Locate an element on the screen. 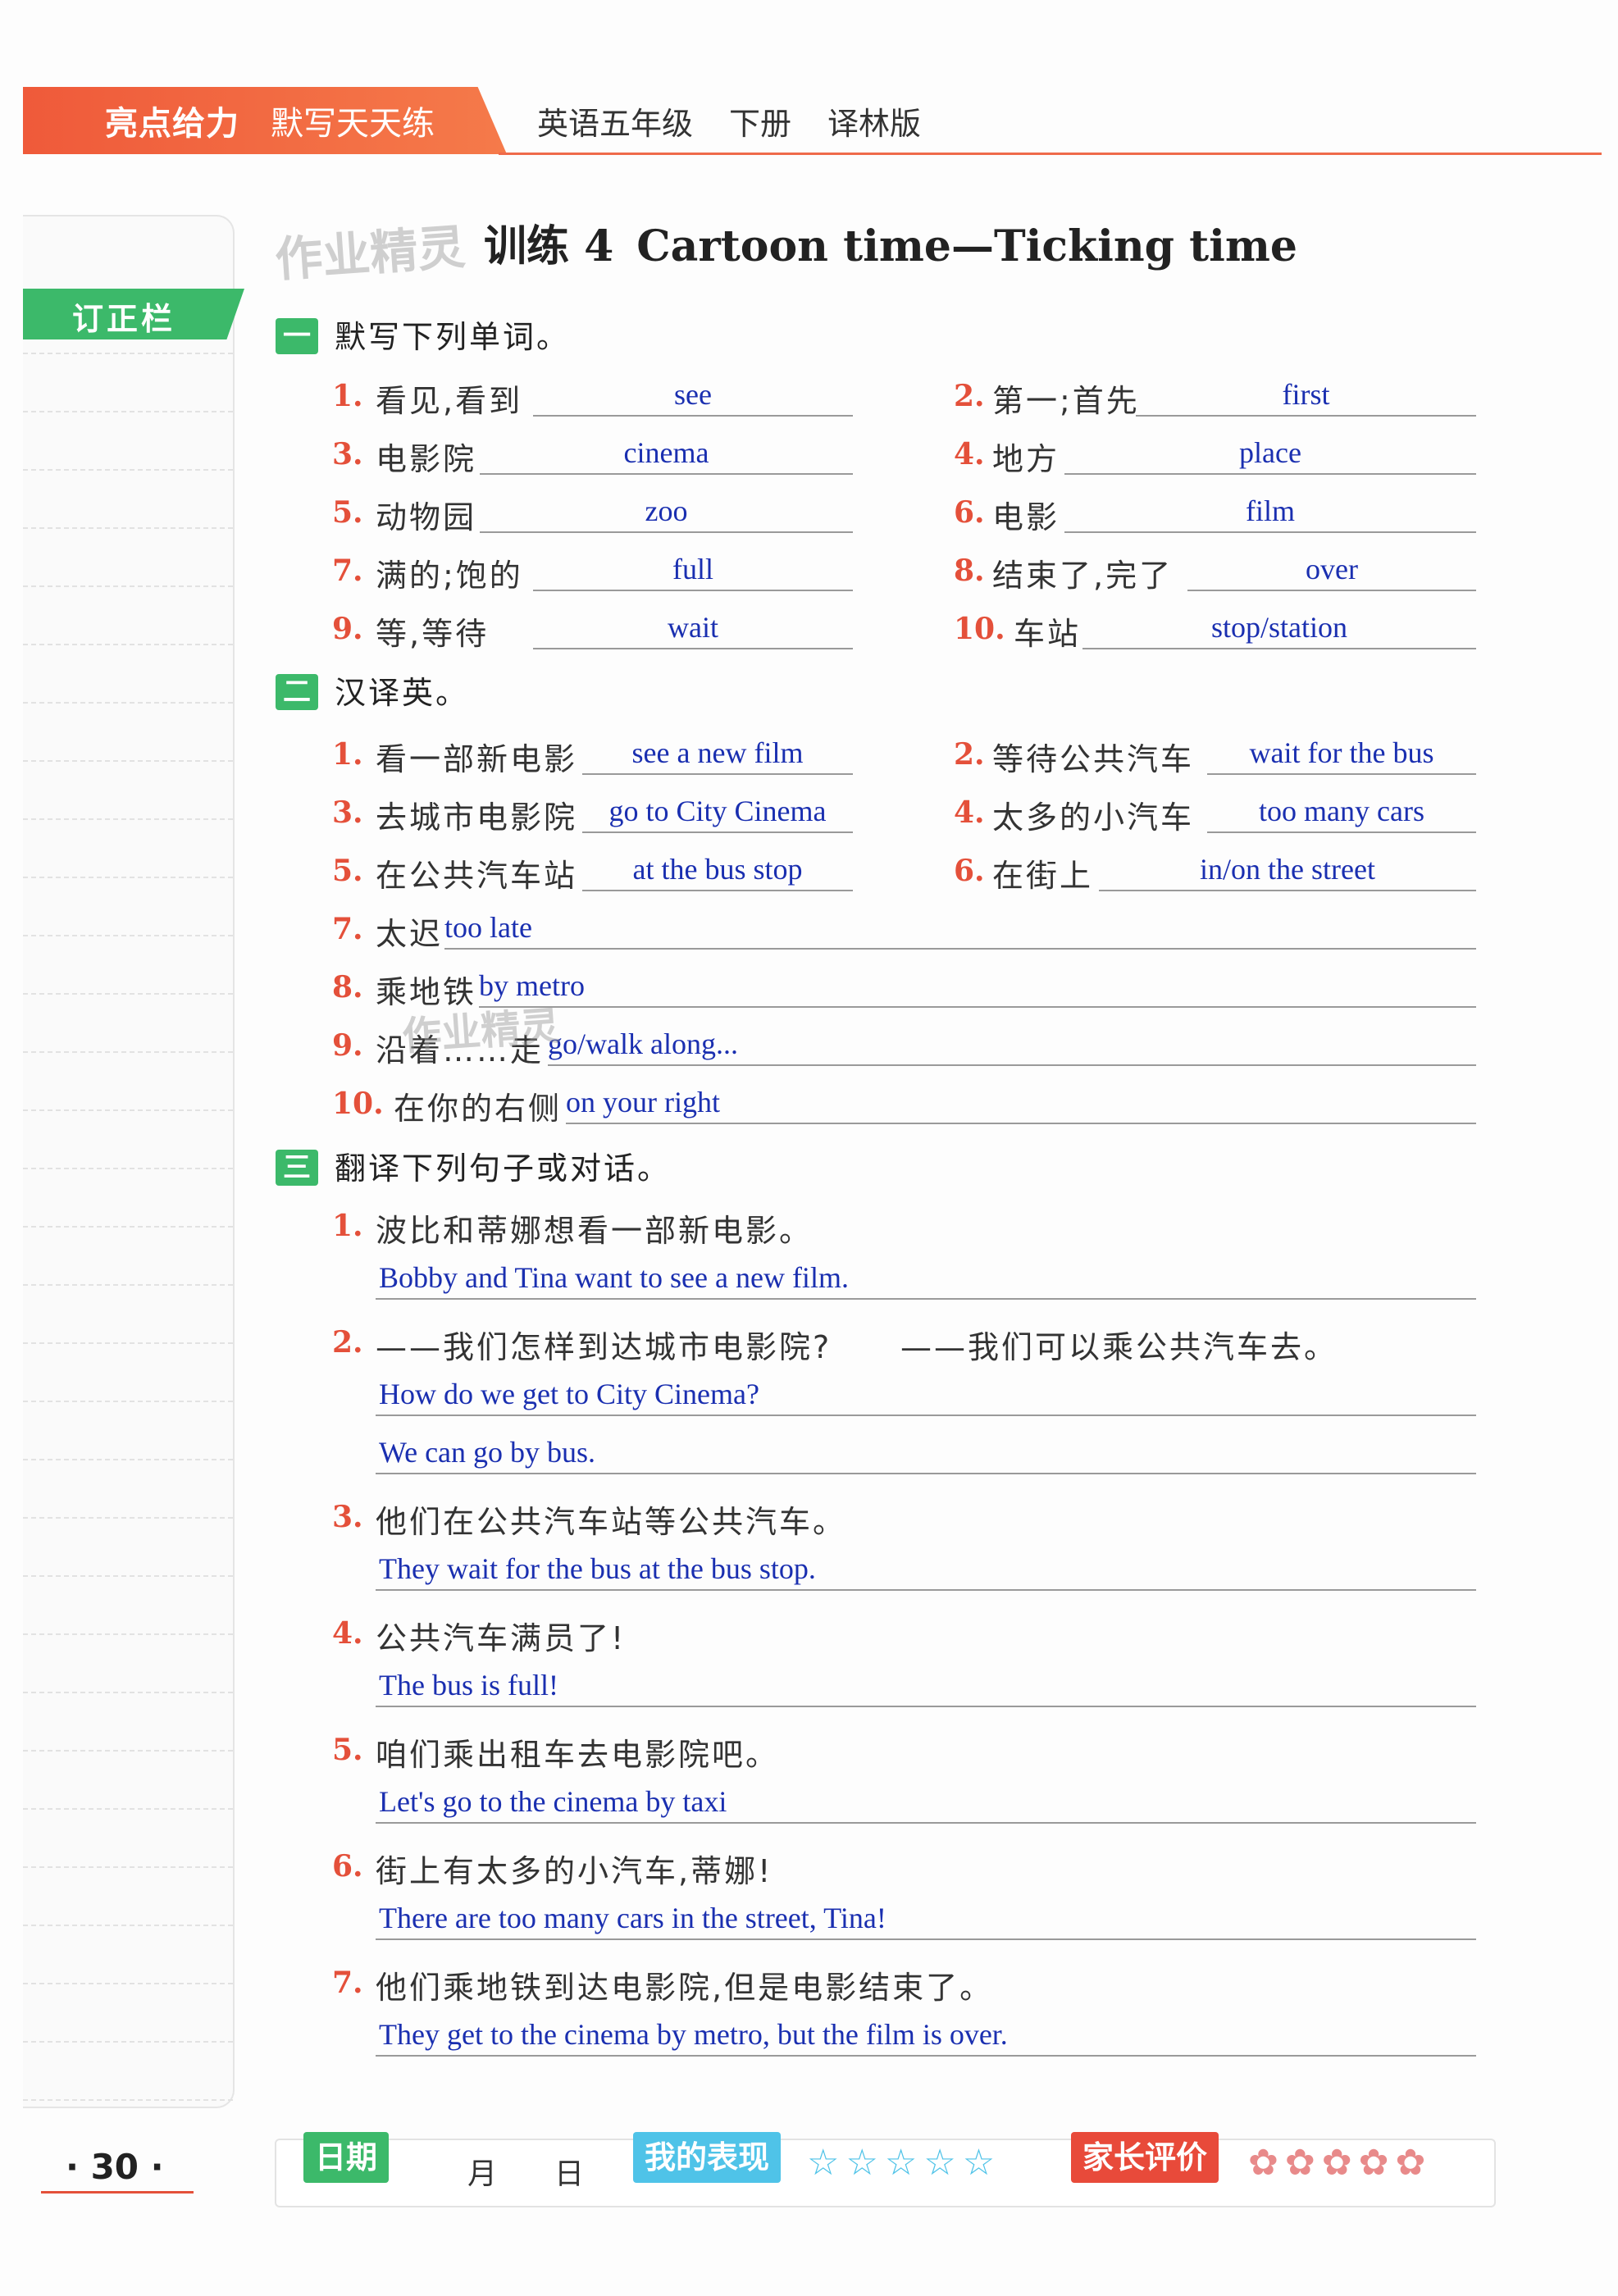  item-chinese: 满的;饱的 is located at coordinates (449, 576).